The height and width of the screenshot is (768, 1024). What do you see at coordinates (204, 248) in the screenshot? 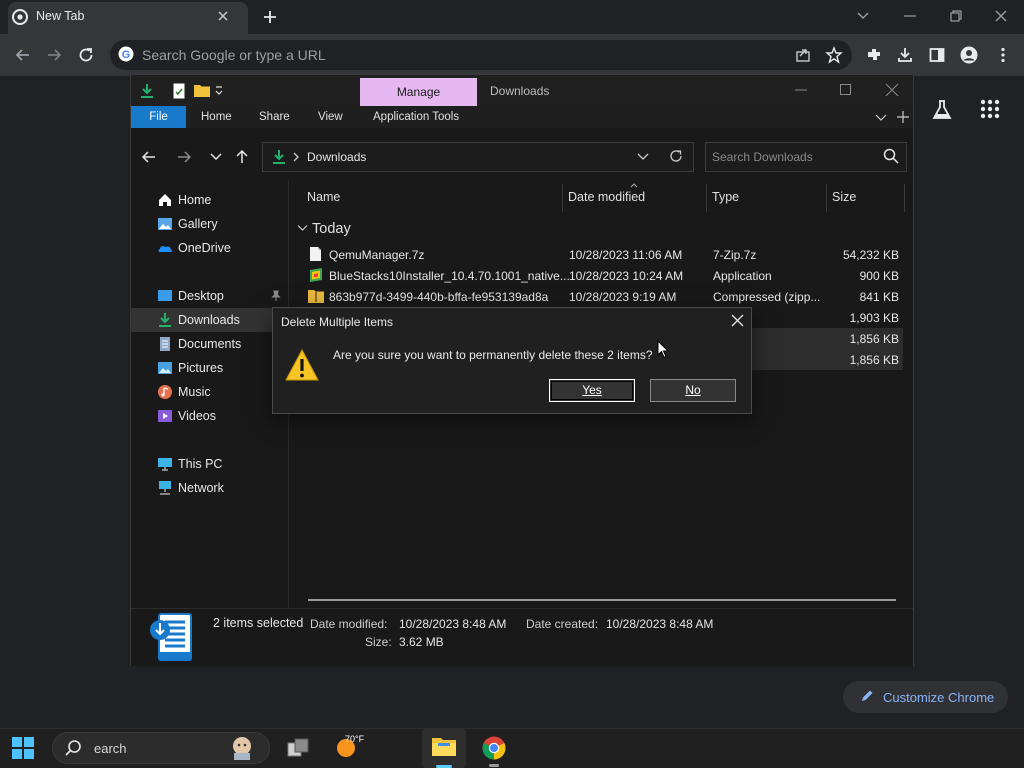
I see `nav-item-label: OneDrive` at bounding box center [204, 248].